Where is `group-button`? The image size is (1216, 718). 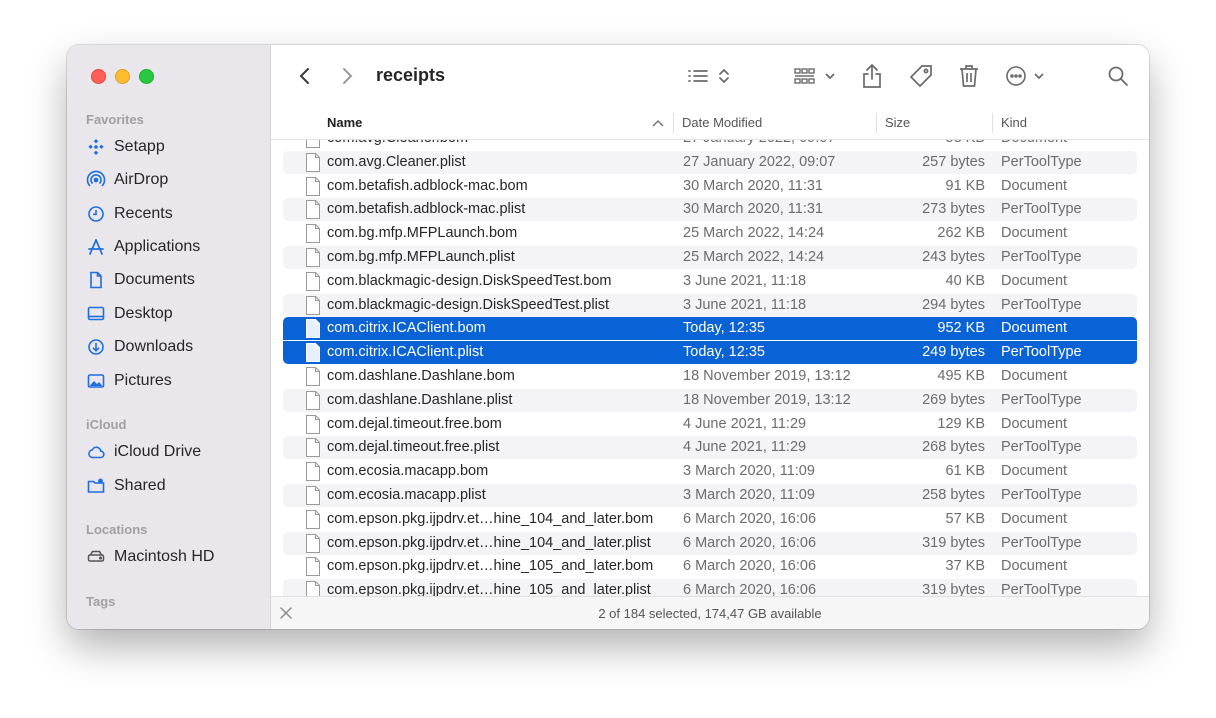
group-button is located at coordinates (816, 76).